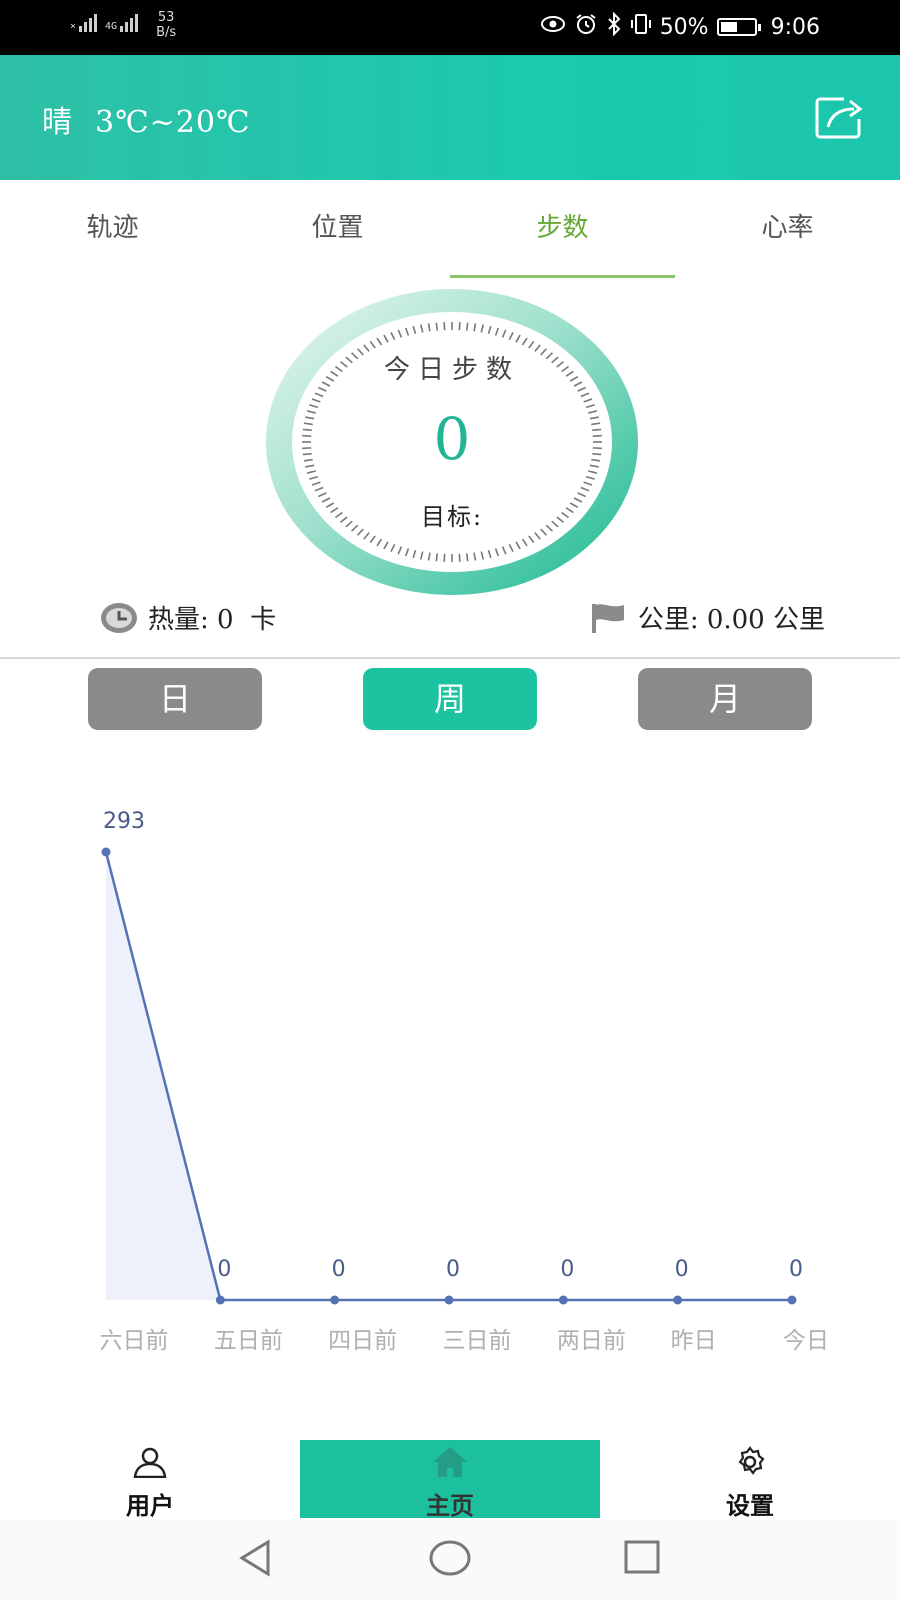 This screenshot has height=1600, width=900. What do you see at coordinates (450, 699) in the screenshot?
I see `period-week-button: 周` at bounding box center [450, 699].